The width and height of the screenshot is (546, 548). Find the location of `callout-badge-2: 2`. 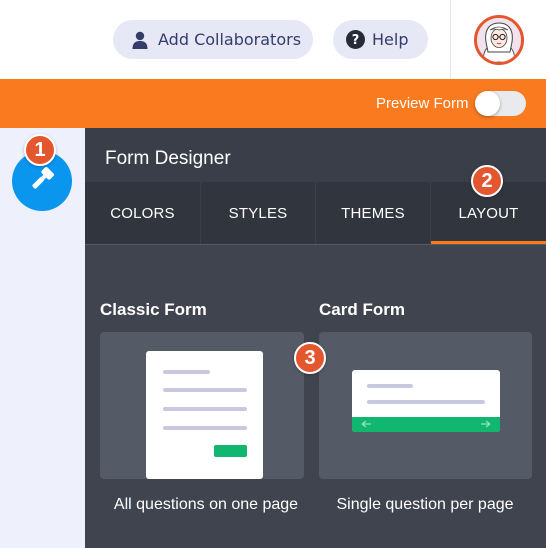

callout-badge-2: 2 is located at coordinates (487, 181).